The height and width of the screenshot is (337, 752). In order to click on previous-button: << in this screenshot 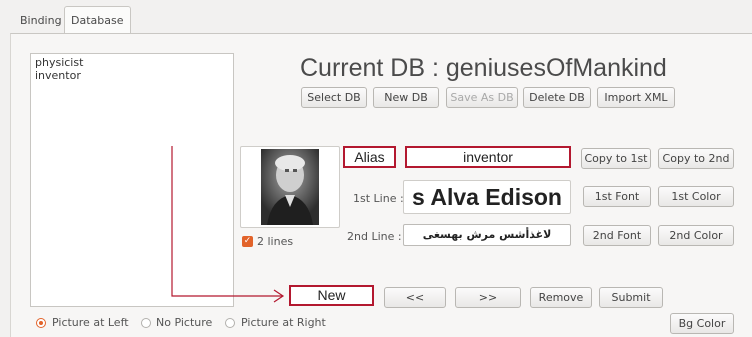, I will do `click(415, 297)`.